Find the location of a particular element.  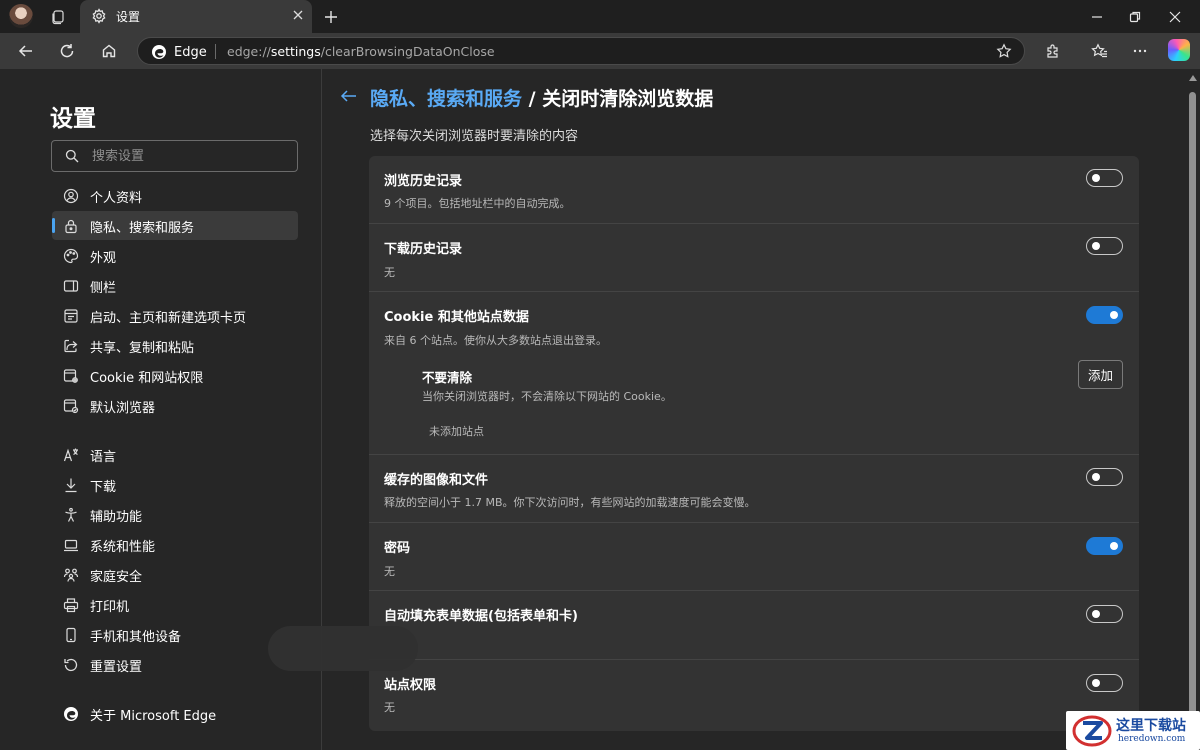

sidebar-item-default-browser: 默认浏览器 is located at coordinates (175, 405).